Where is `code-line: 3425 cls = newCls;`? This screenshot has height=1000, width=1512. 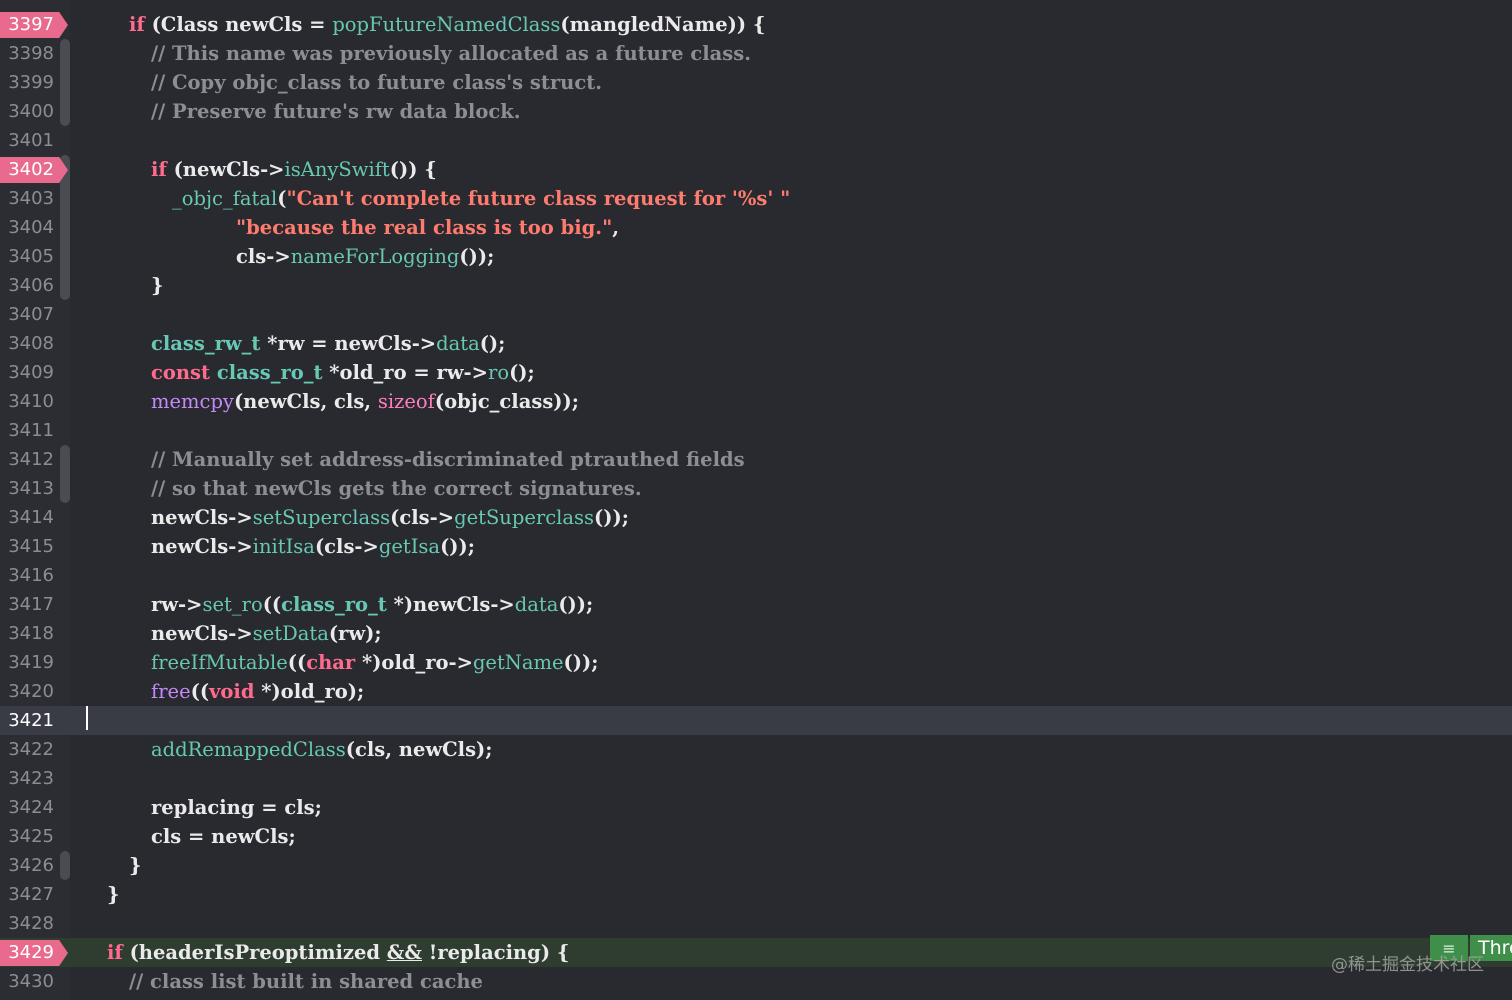 code-line: 3425 cls = newCls; is located at coordinates (756, 836).